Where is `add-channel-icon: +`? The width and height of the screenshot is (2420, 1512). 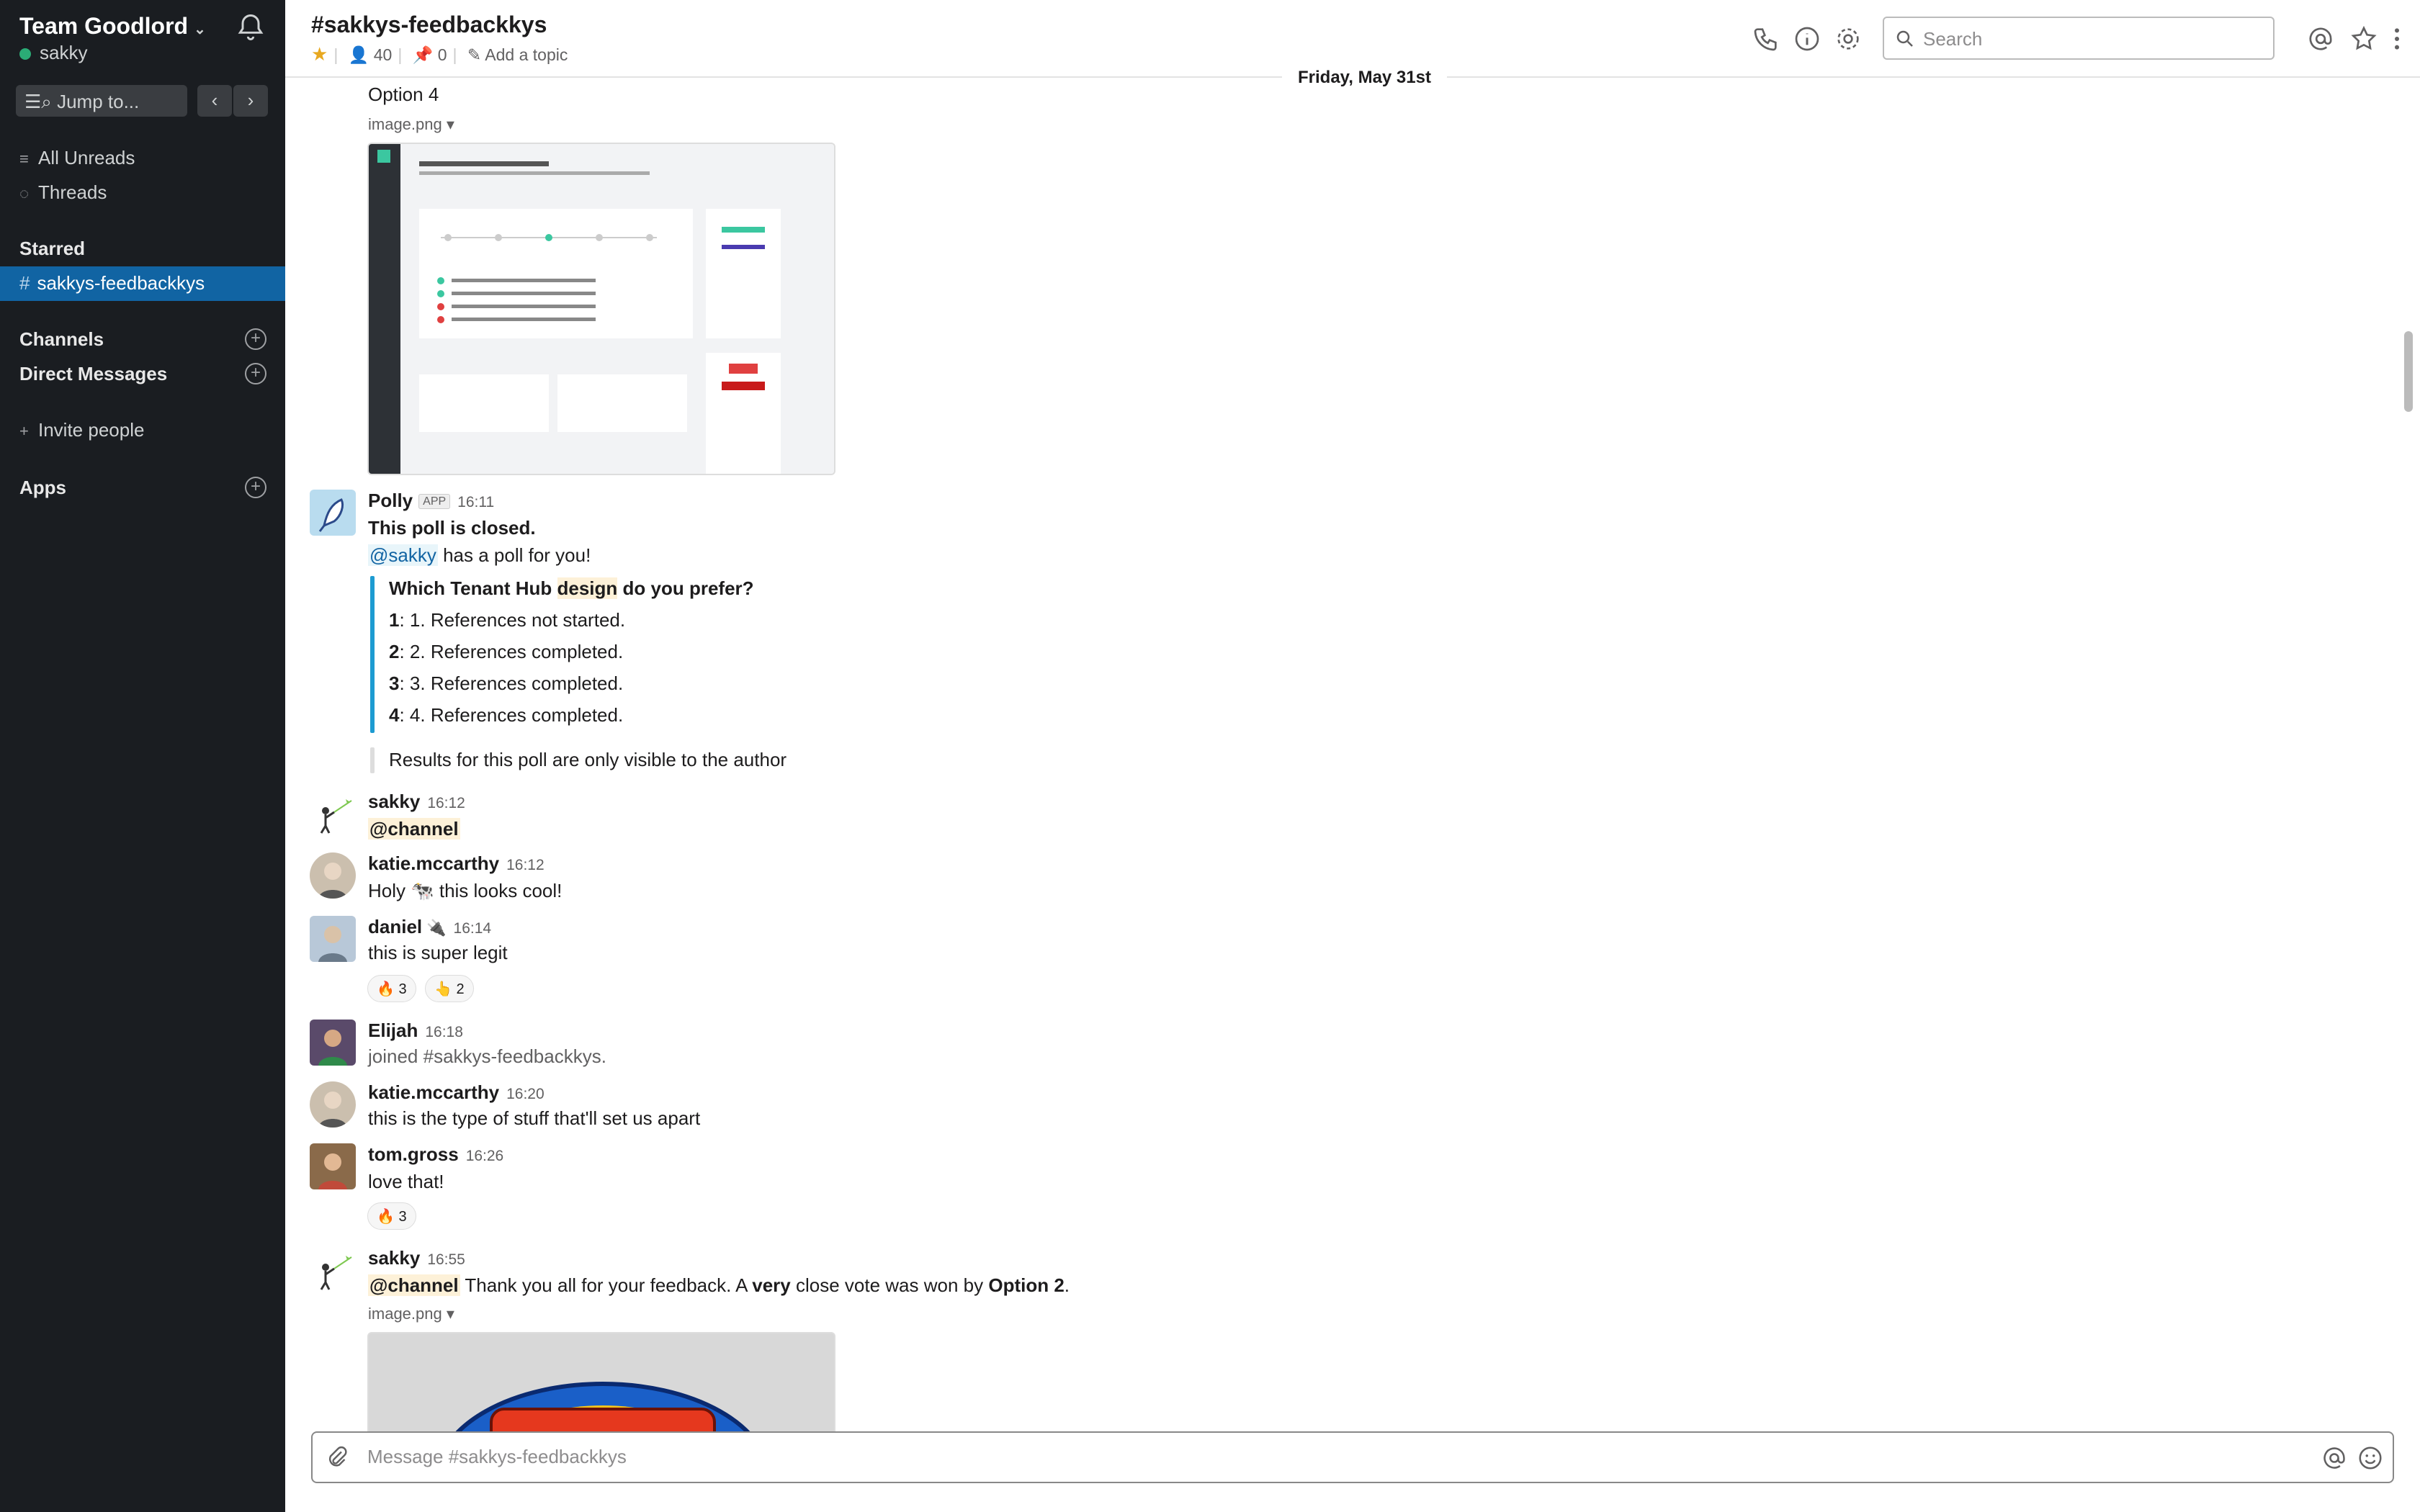 add-channel-icon: + is located at coordinates (255, 339).